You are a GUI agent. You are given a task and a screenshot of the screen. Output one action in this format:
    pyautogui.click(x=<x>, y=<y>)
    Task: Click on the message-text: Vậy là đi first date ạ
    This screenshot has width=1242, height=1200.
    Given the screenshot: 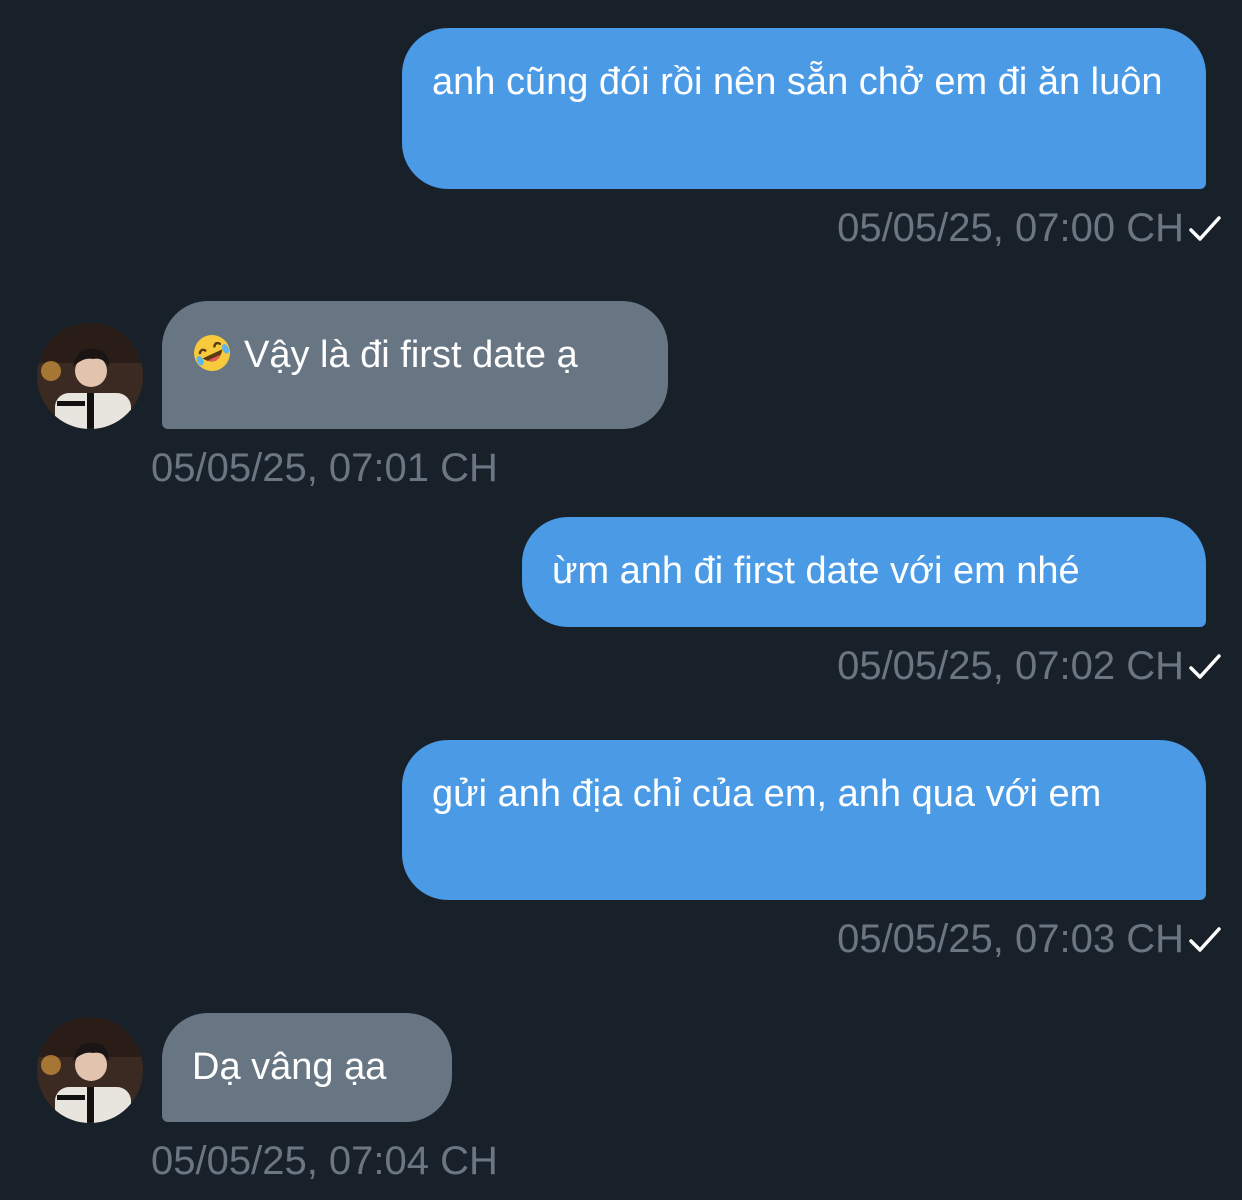 What is the action you would take?
    pyautogui.click(x=411, y=355)
    